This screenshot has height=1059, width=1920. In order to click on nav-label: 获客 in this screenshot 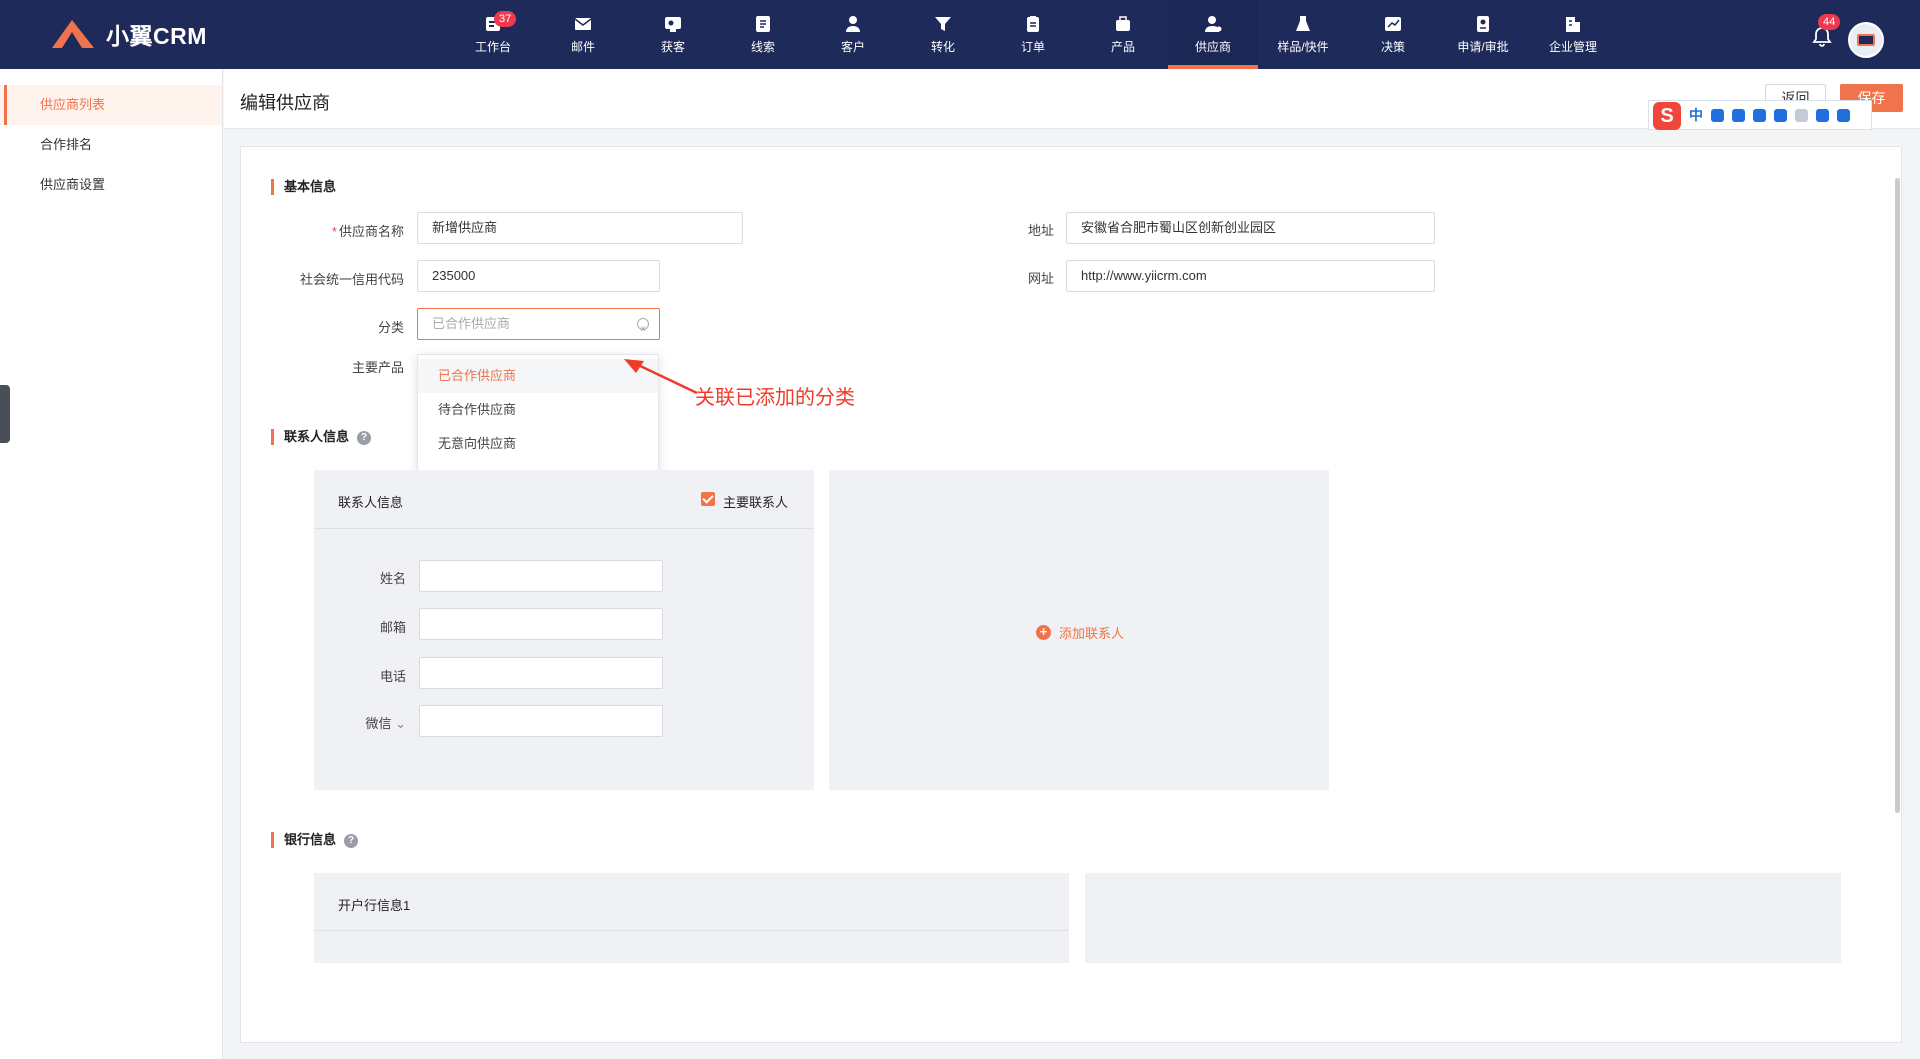, I will do `click(672, 46)`.